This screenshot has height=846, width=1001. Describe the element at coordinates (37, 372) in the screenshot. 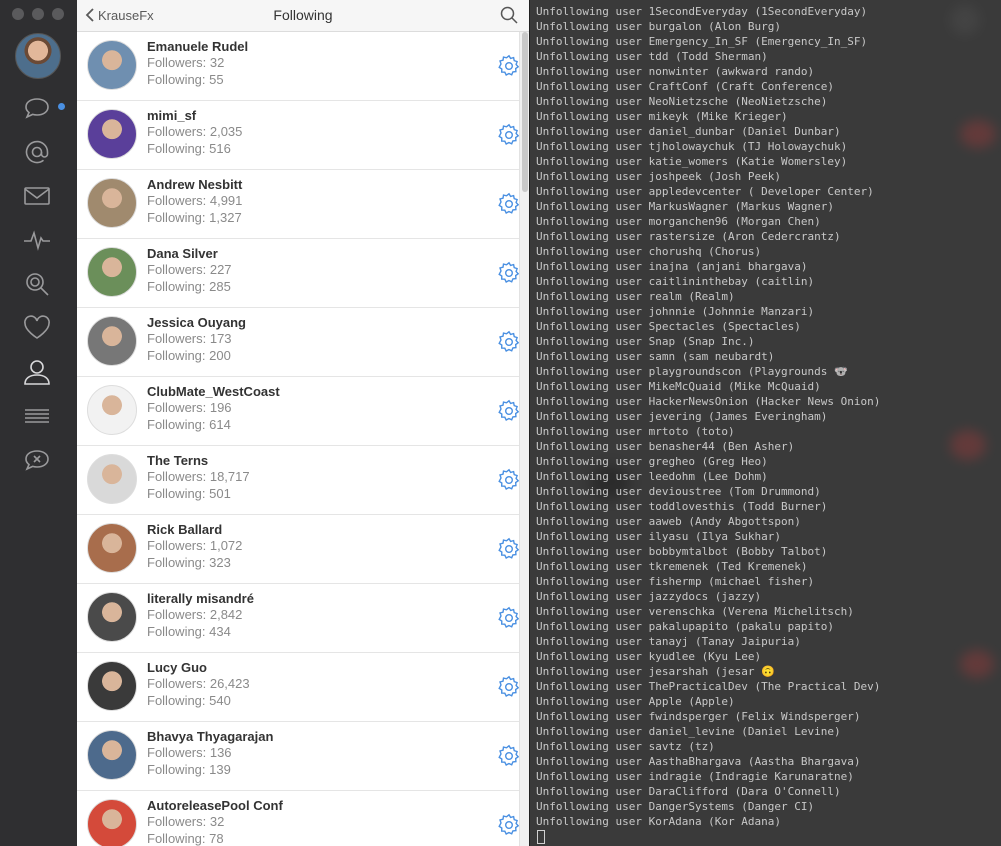

I see `profile-icon` at that location.